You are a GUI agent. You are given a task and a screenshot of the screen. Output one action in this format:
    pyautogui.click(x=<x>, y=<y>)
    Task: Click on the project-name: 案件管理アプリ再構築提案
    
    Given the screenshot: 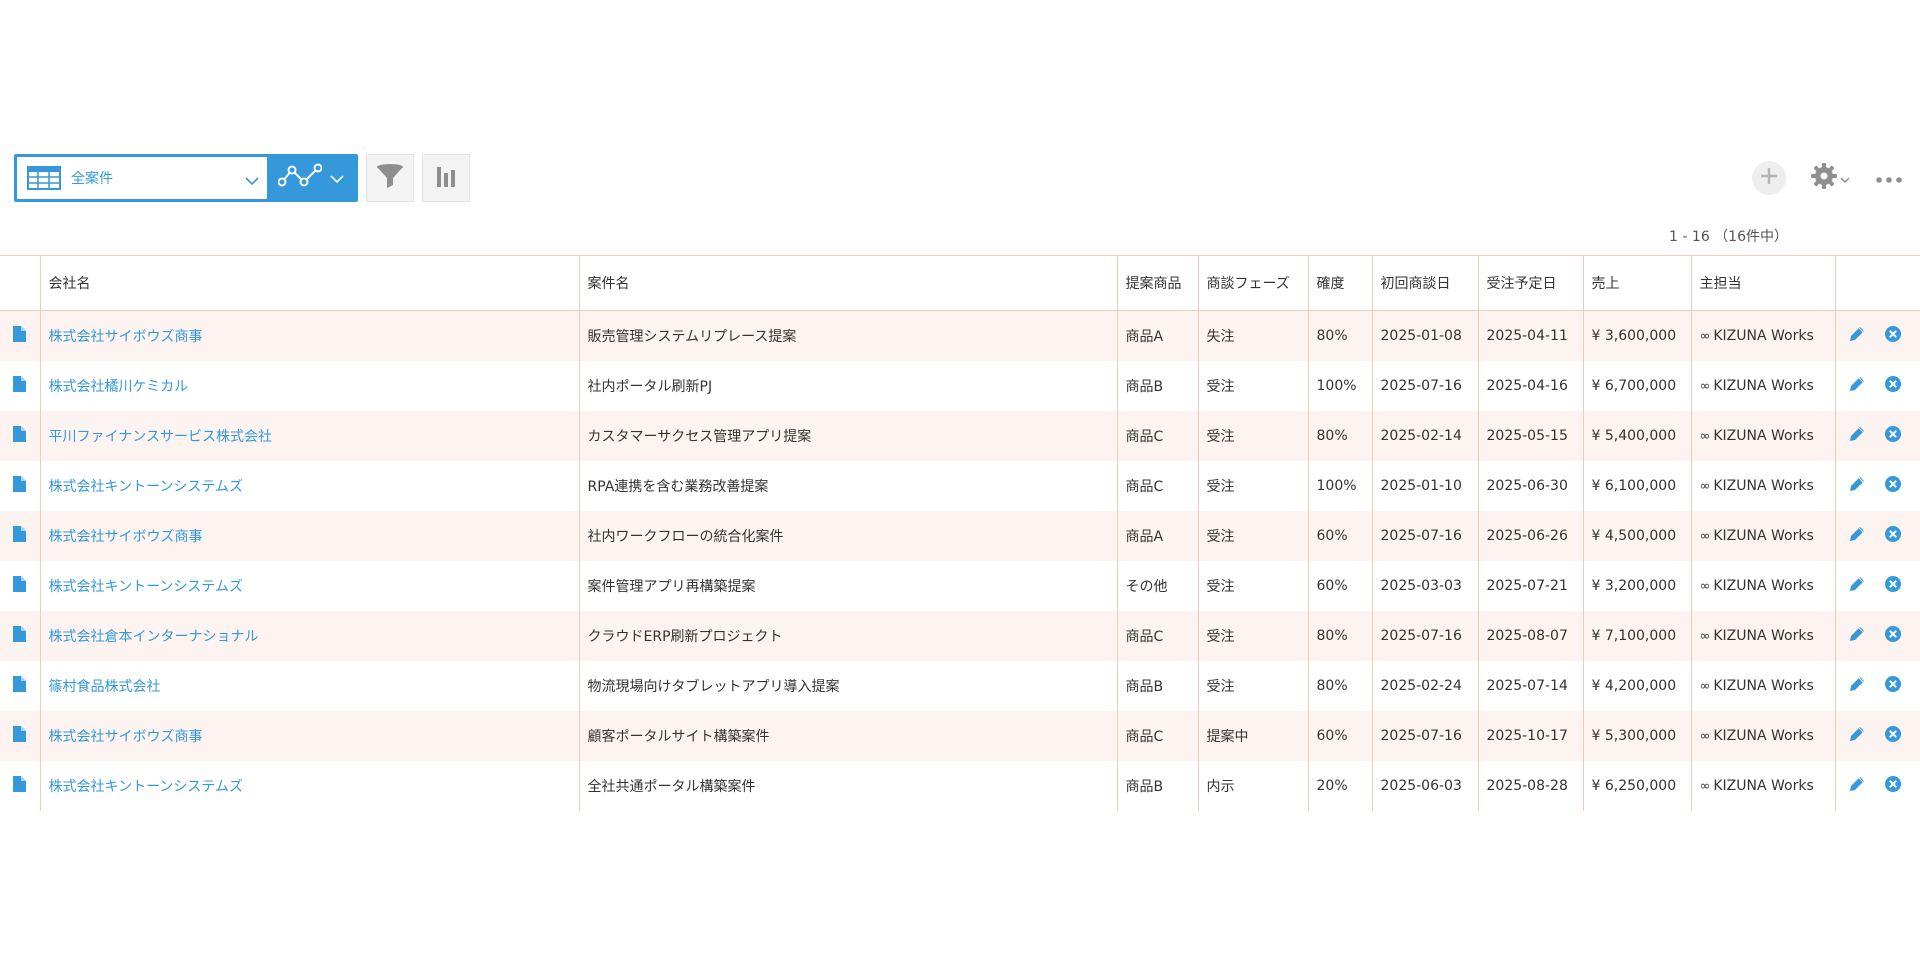 What is the action you would take?
    pyautogui.click(x=848, y=585)
    